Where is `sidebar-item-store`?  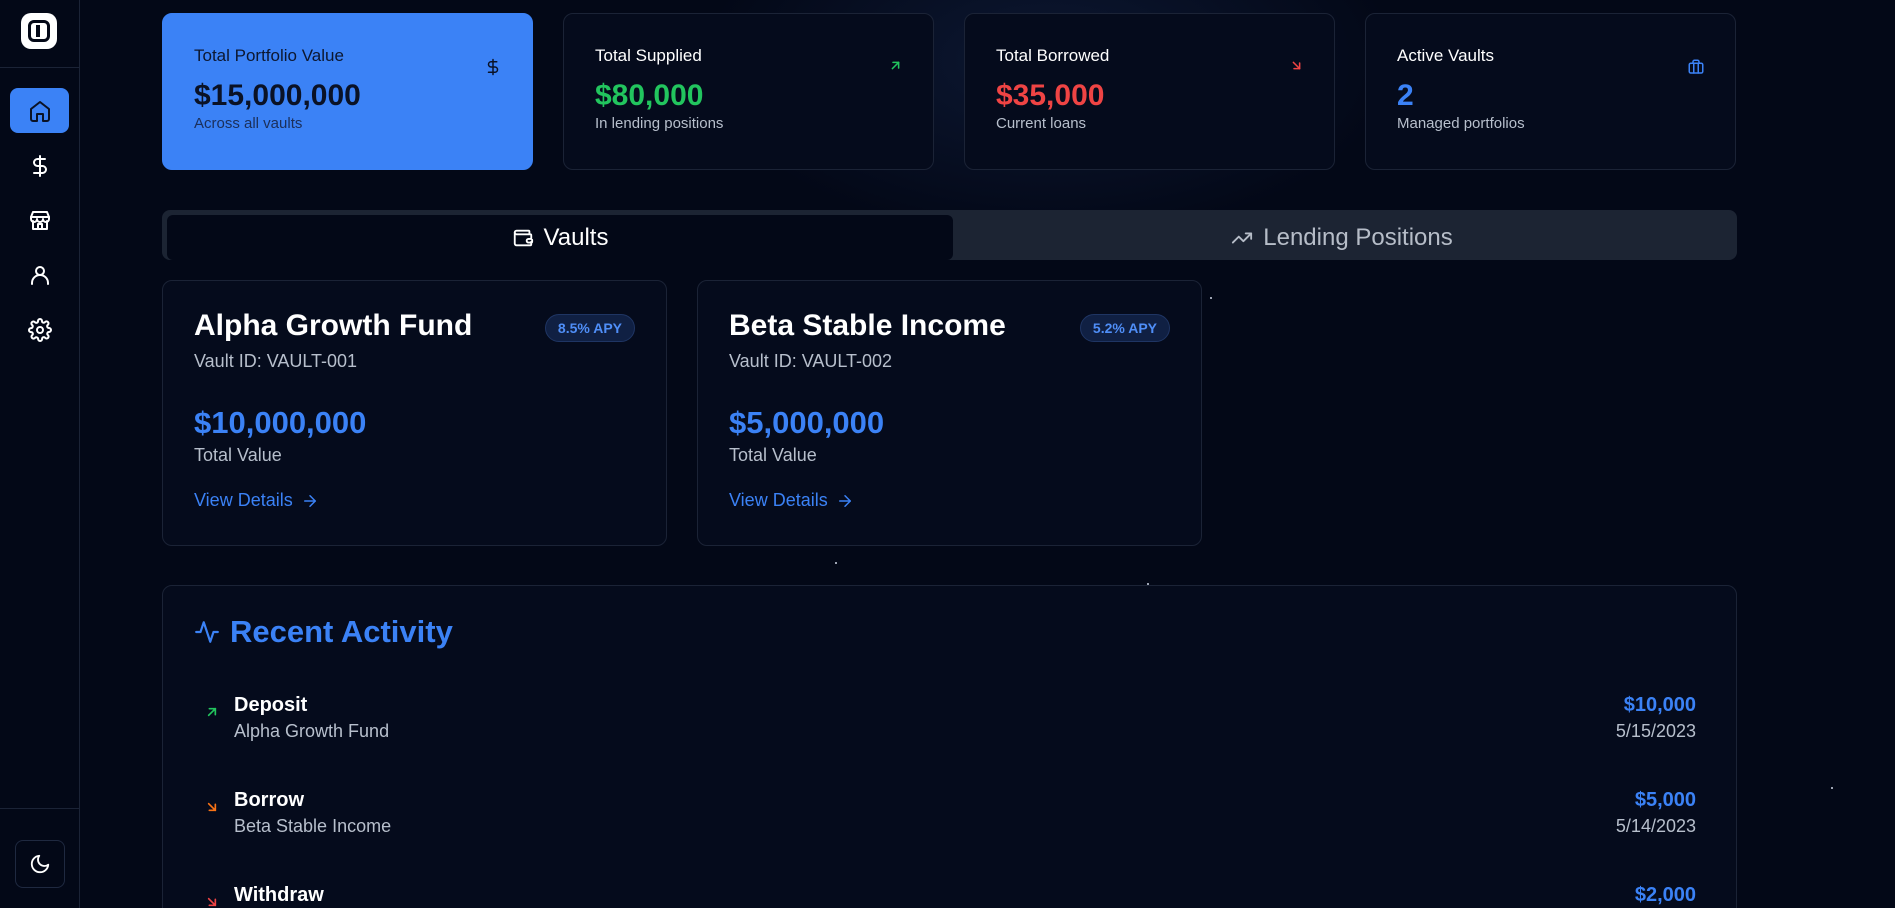
sidebar-item-store is located at coordinates (39, 219).